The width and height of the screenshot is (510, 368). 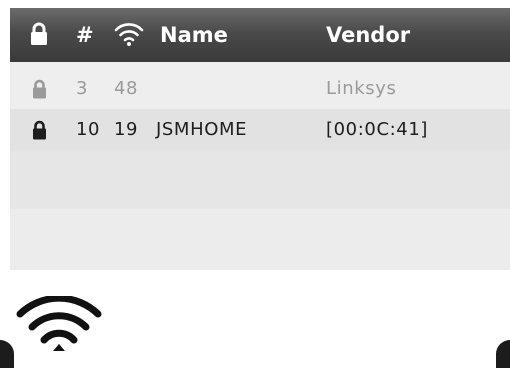 What do you see at coordinates (202, 129) in the screenshot?
I see `row-name: JSMHOME` at bounding box center [202, 129].